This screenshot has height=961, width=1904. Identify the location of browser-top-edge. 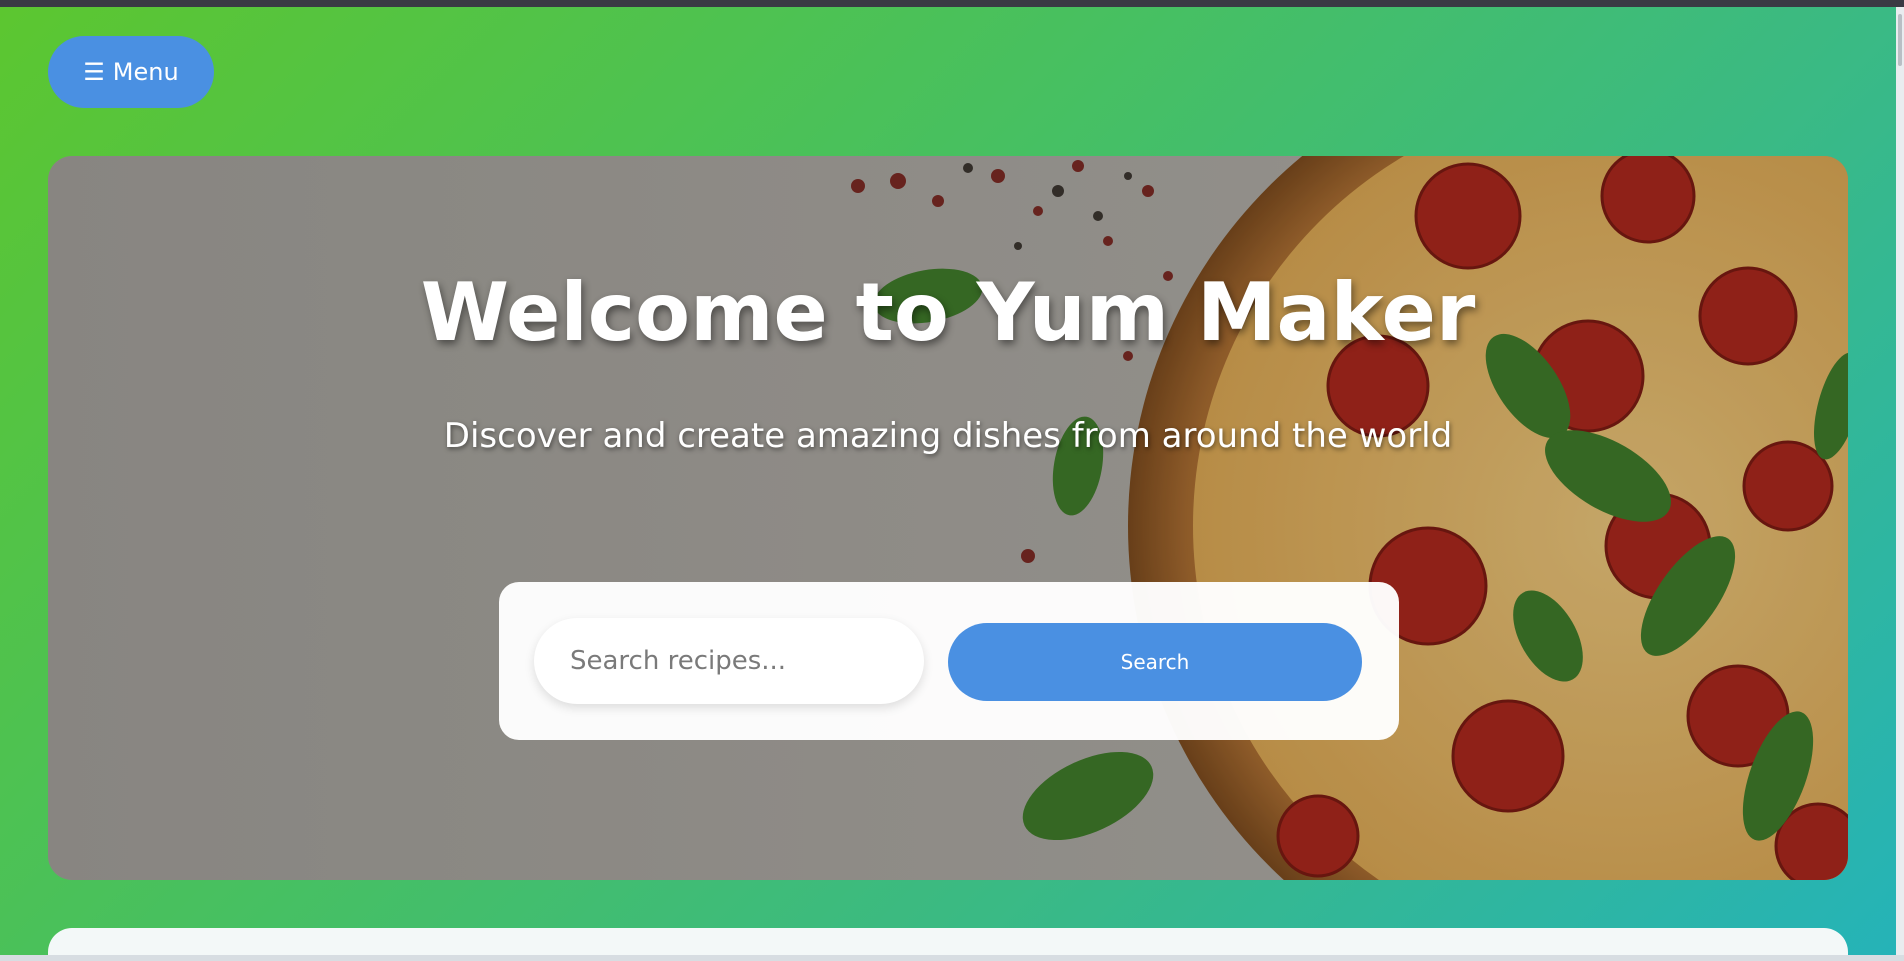
(952, 3).